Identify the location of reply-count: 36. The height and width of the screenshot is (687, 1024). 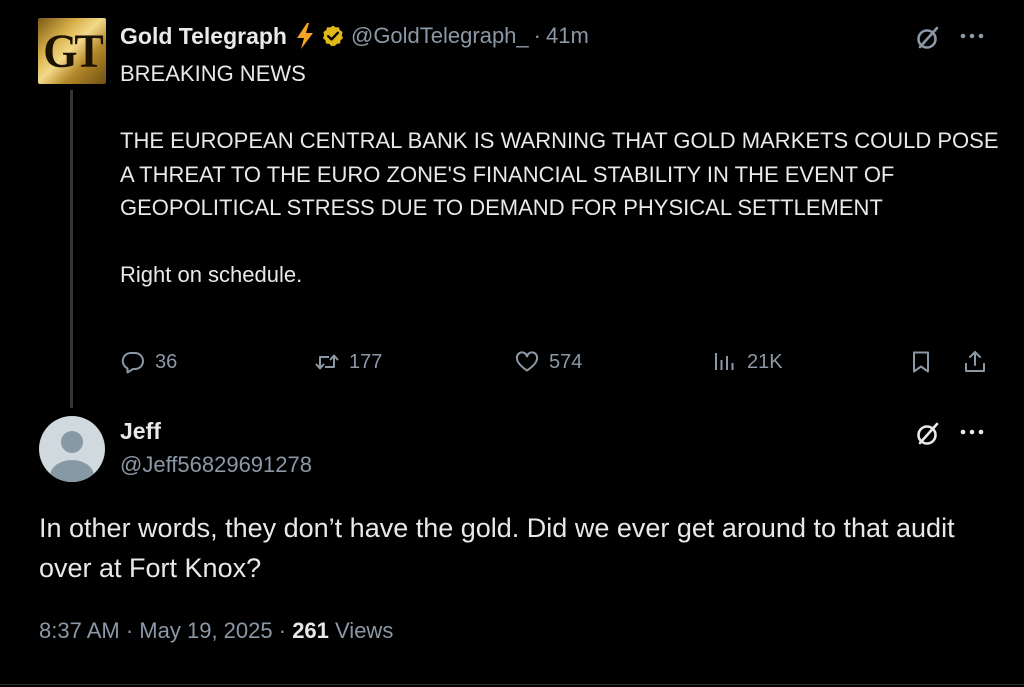
(166, 361).